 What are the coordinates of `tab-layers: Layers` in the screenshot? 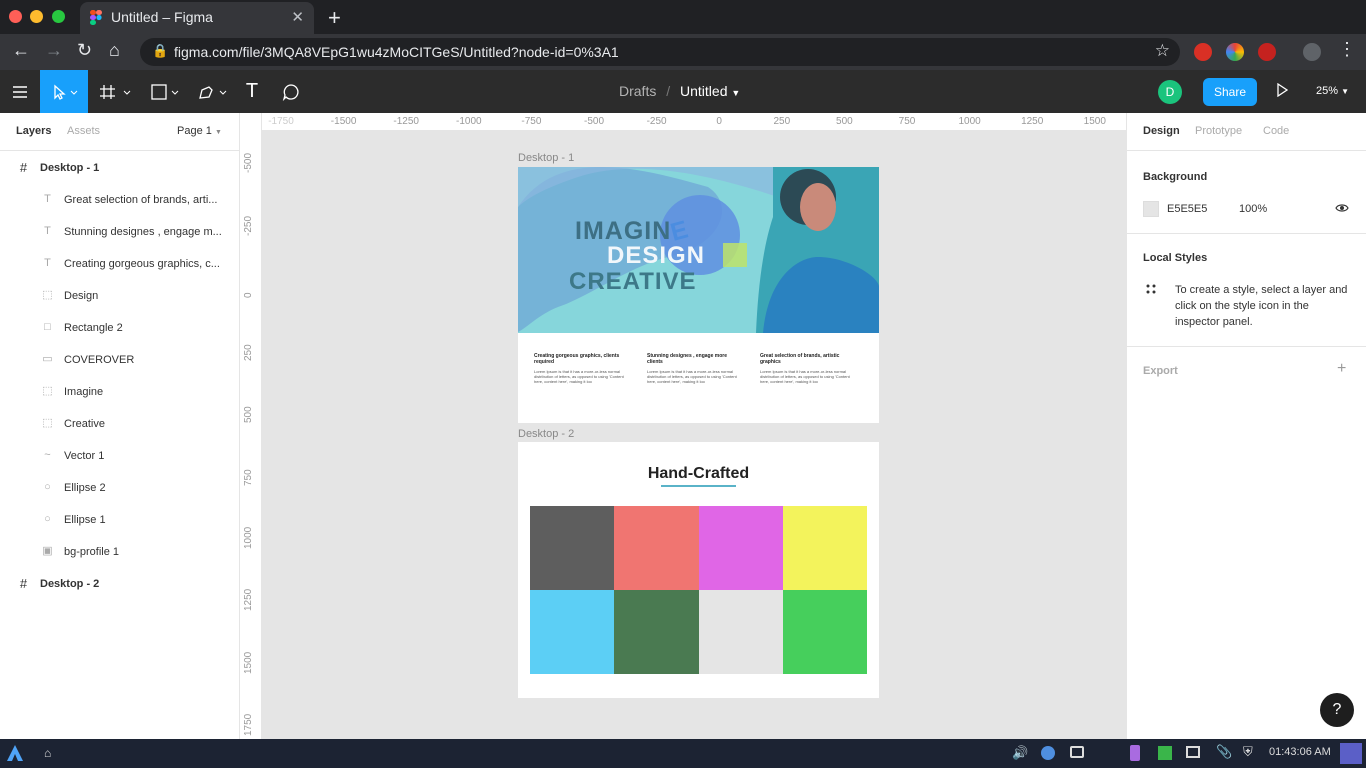 It's located at (33, 131).